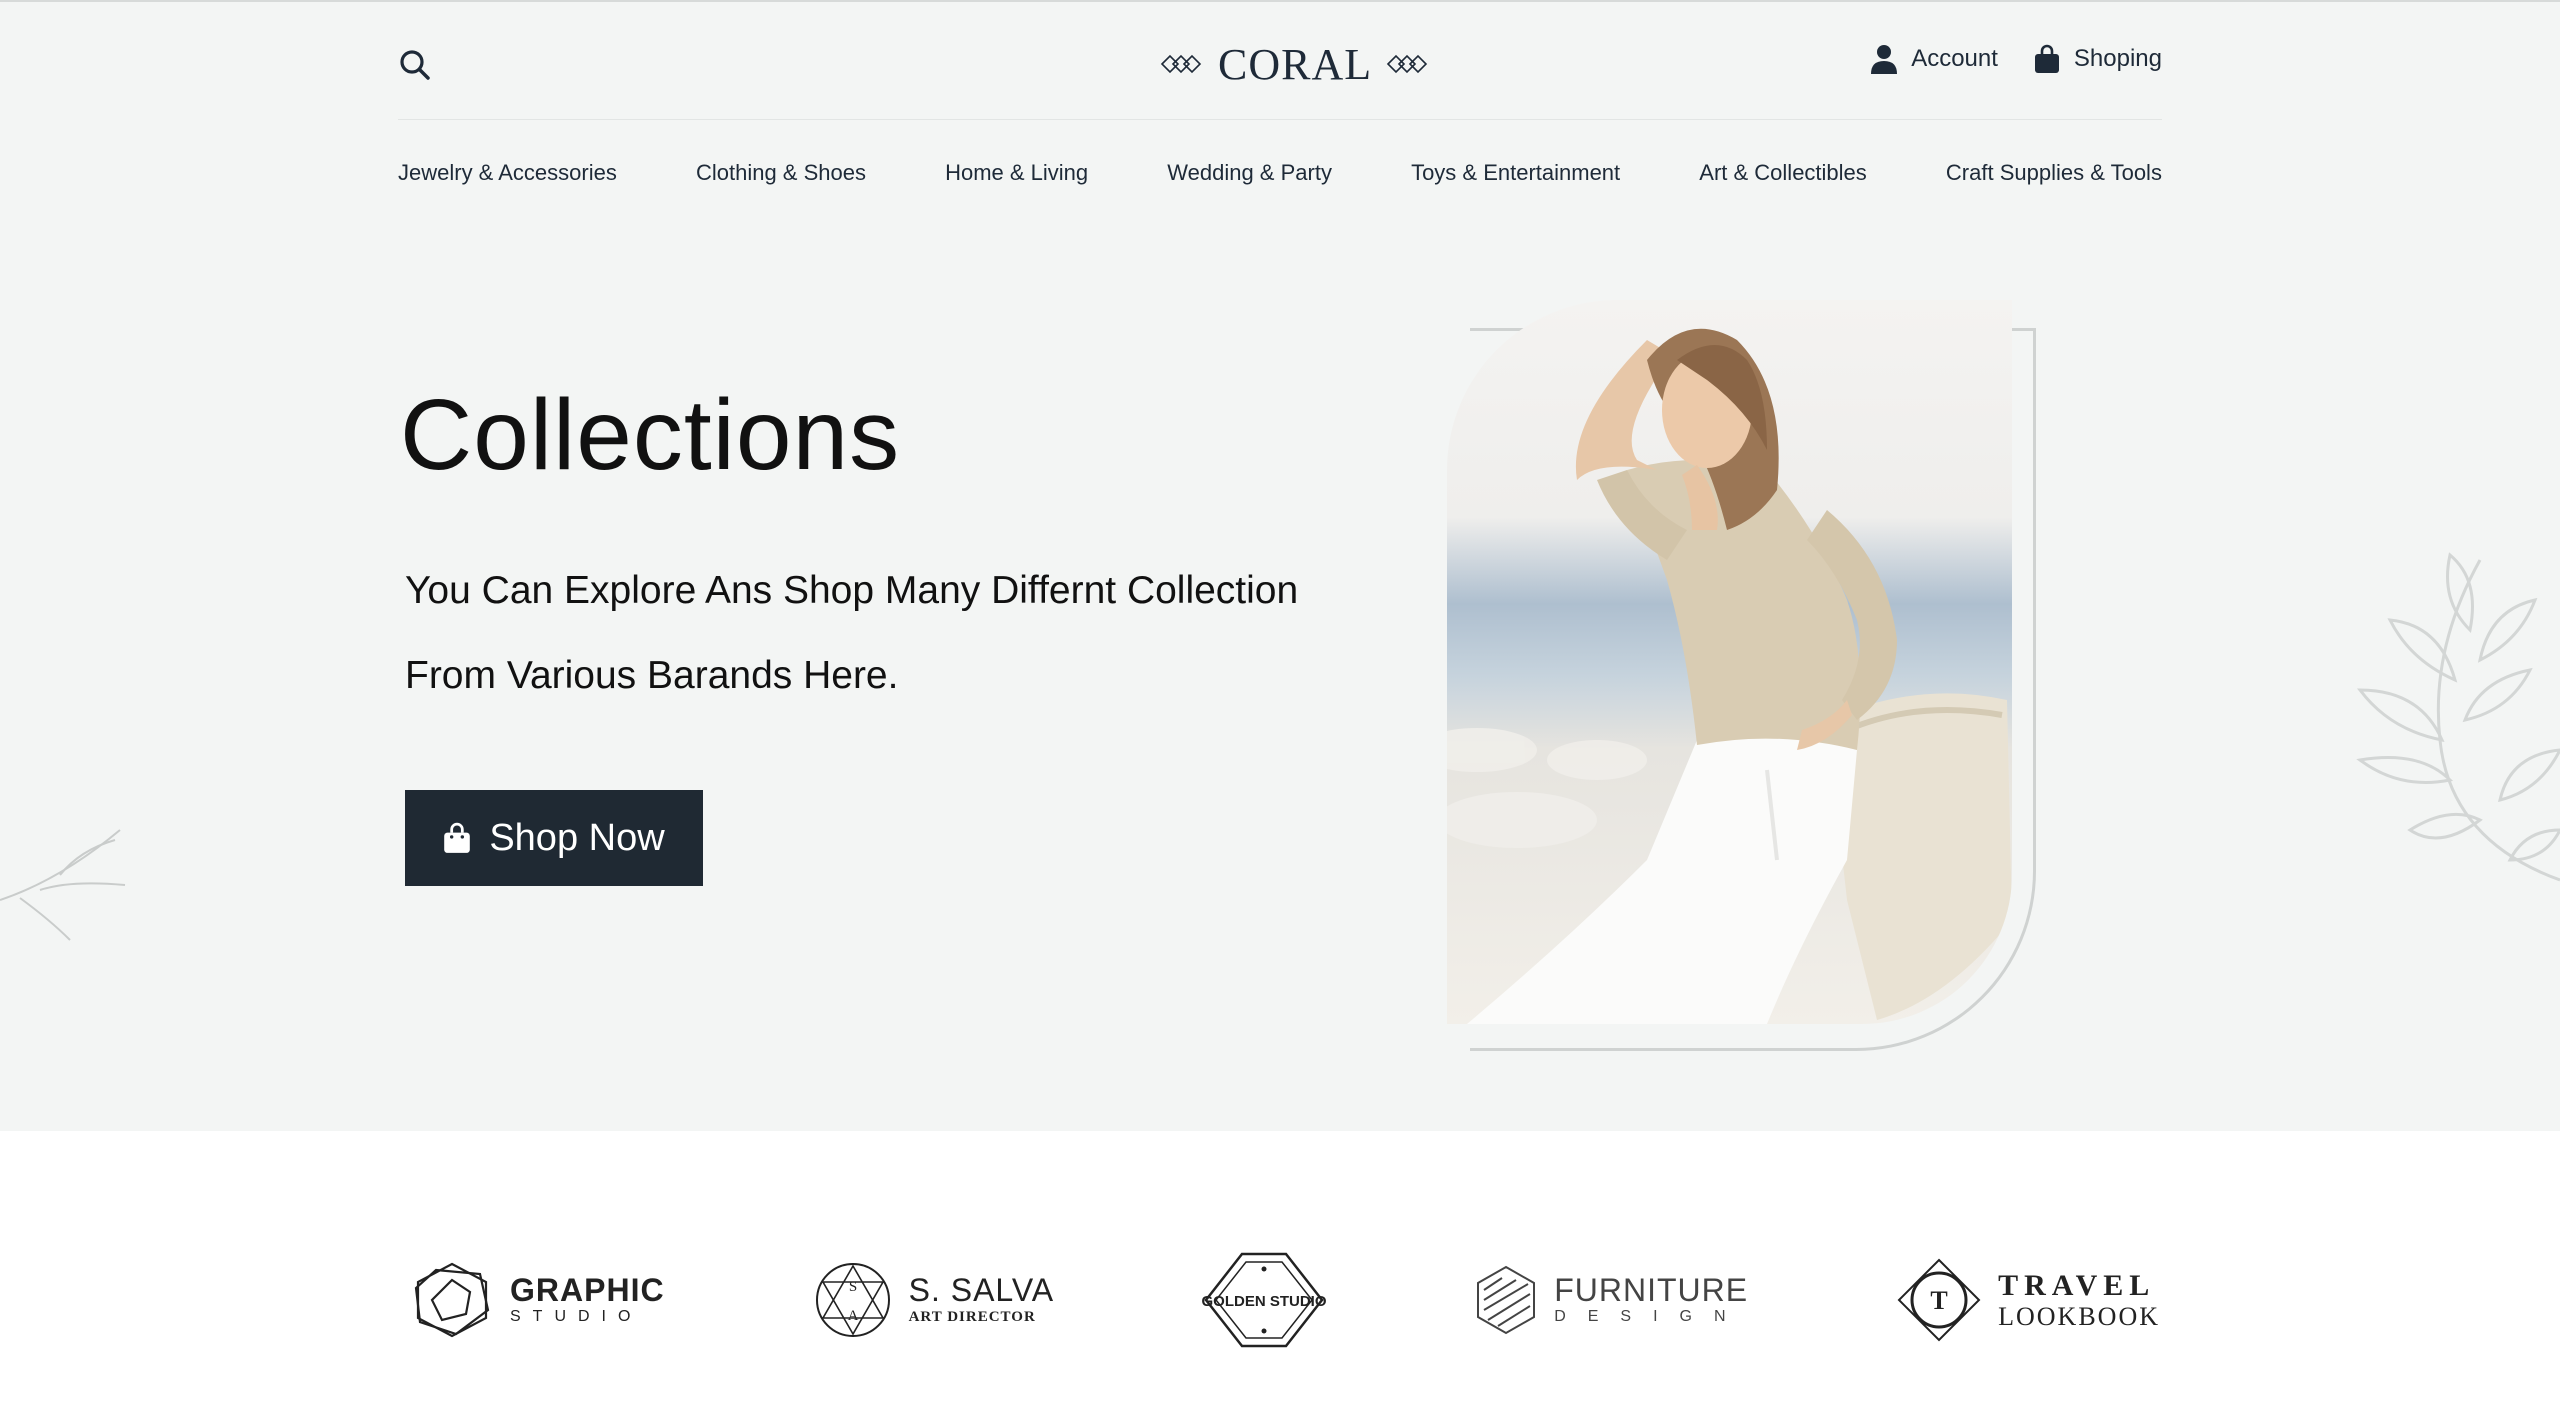  What do you see at coordinates (2077, 1285) in the screenshot?
I see `brand-name: TRAVEL` at bounding box center [2077, 1285].